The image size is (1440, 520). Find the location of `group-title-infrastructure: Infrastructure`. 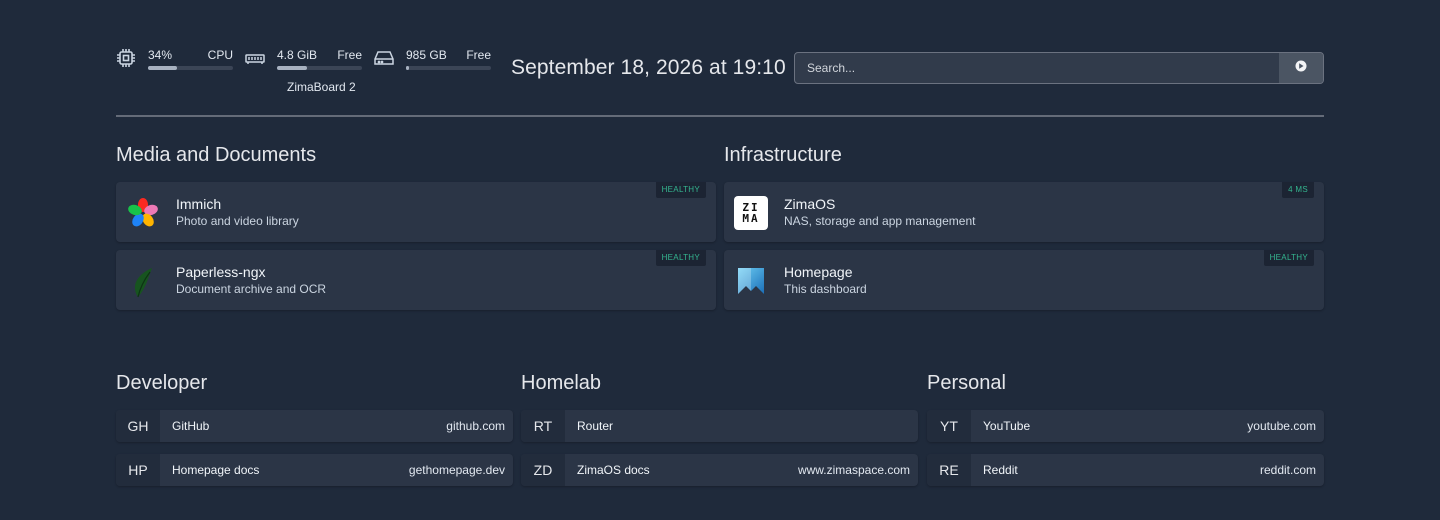

group-title-infrastructure: Infrastructure is located at coordinates (783, 155).